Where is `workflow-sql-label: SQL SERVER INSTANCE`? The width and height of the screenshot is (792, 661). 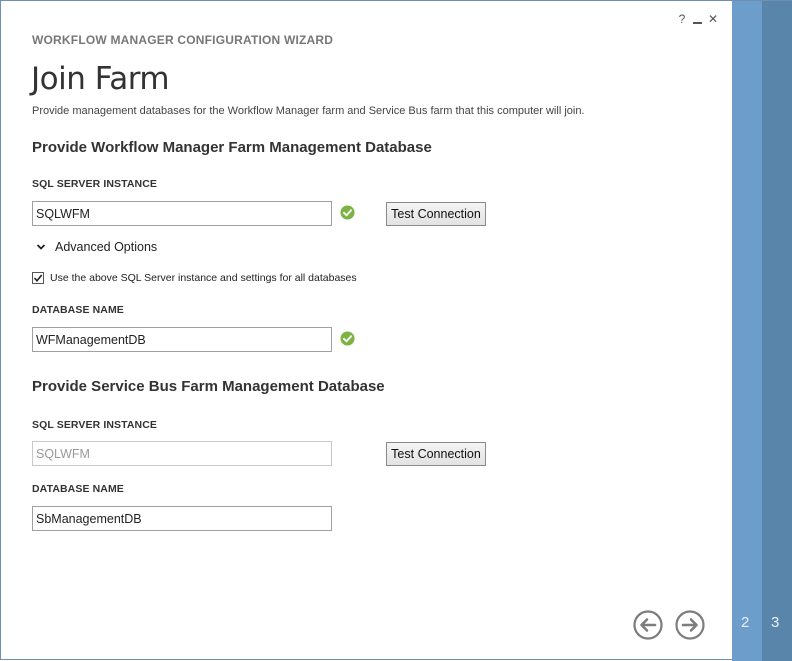
workflow-sql-label: SQL SERVER INSTANCE is located at coordinates (95, 184).